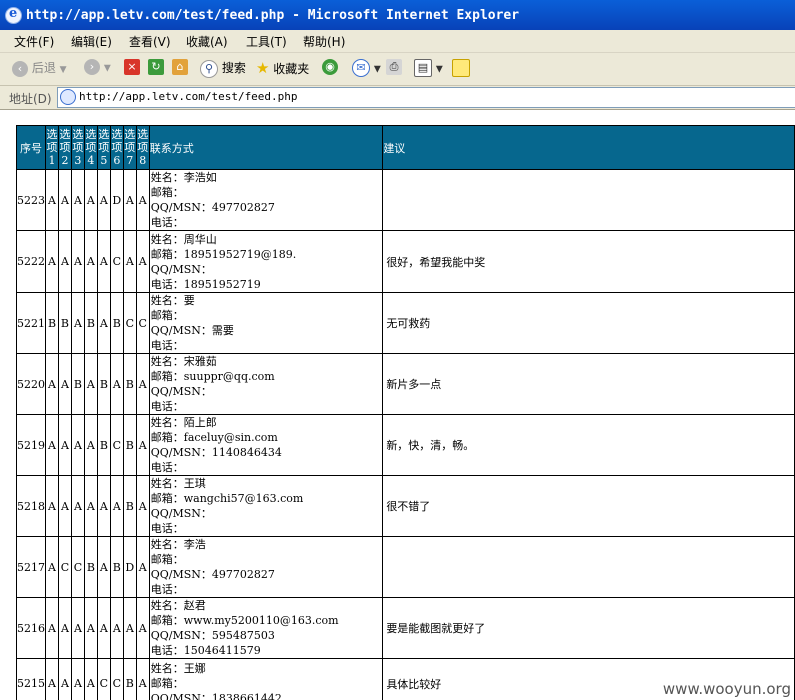 The width and height of the screenshot is (795, 700). Describe the element at coordinates (588, 445) in the screenshot. I see `suggestion-cell: 新，快，清，畅。` at that location.